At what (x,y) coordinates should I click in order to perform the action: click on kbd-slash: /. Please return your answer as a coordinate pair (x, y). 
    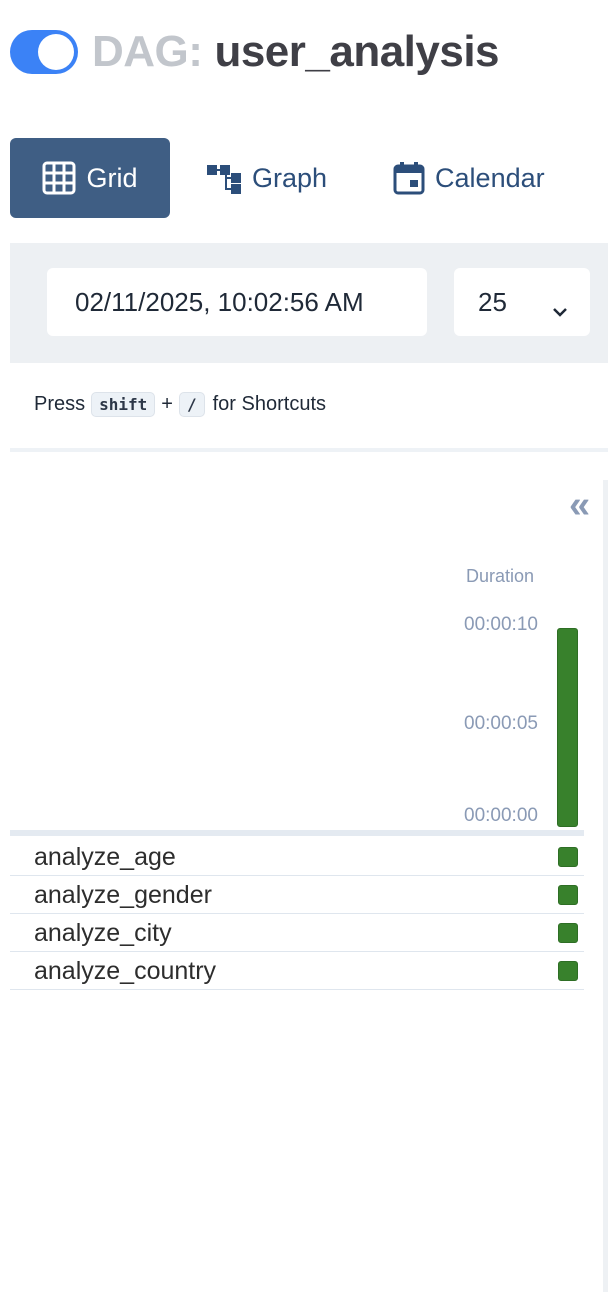
    Looking at the image, I should click on (191, 404).